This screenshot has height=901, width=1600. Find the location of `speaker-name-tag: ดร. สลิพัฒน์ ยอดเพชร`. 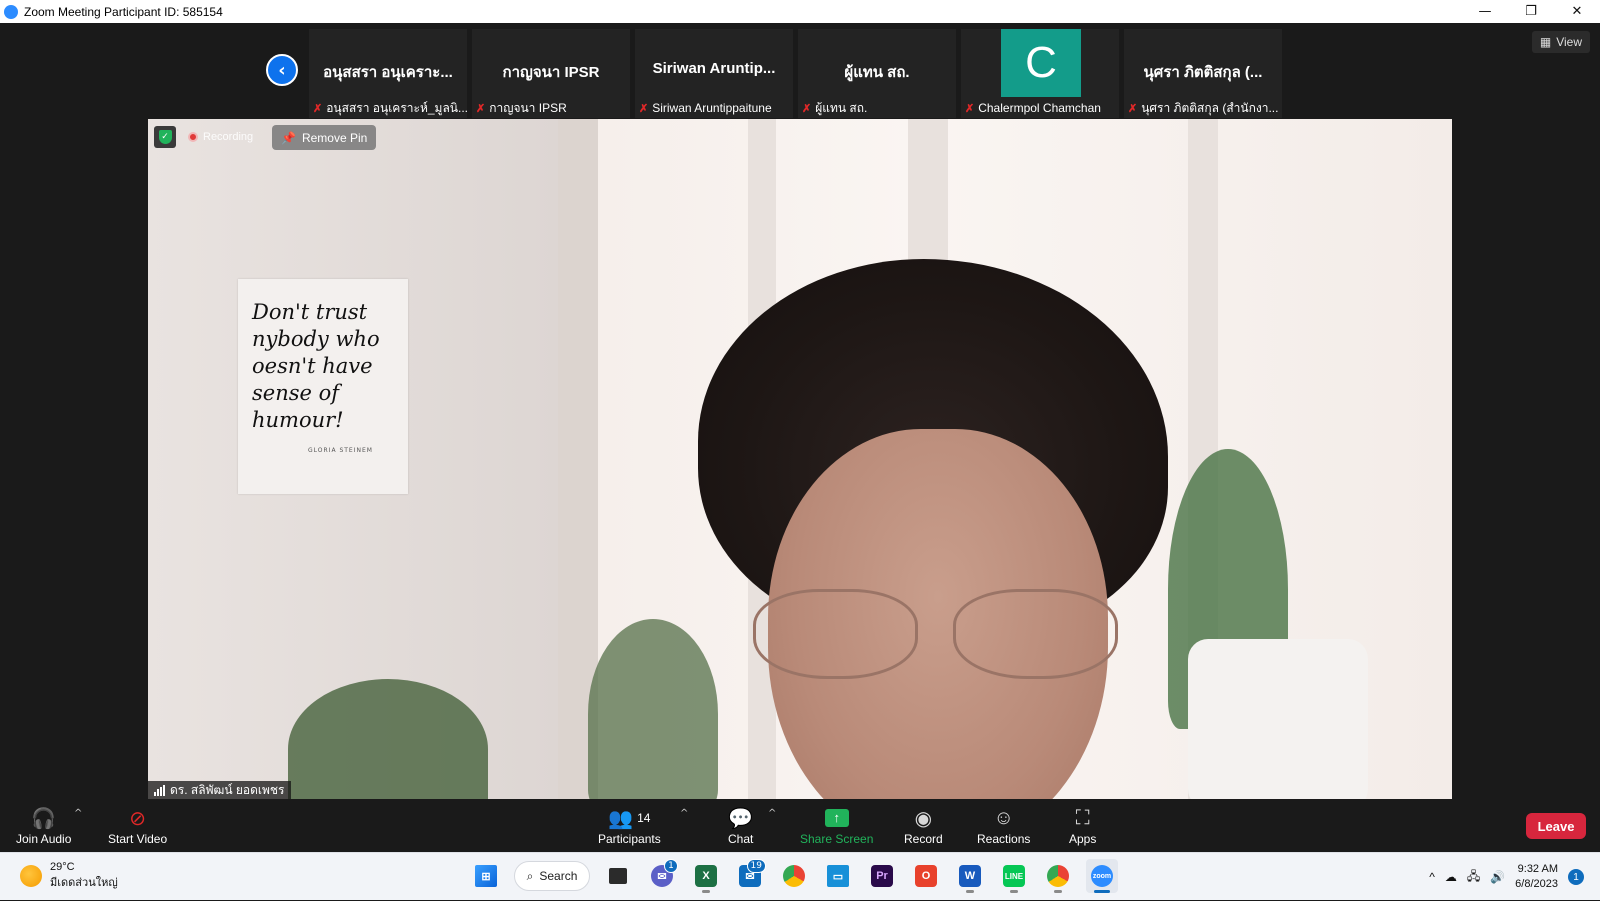

speaker-name-tag: ดร. สลิพัฒน์ ยอดเพชร is located at coordinates (219, 790).